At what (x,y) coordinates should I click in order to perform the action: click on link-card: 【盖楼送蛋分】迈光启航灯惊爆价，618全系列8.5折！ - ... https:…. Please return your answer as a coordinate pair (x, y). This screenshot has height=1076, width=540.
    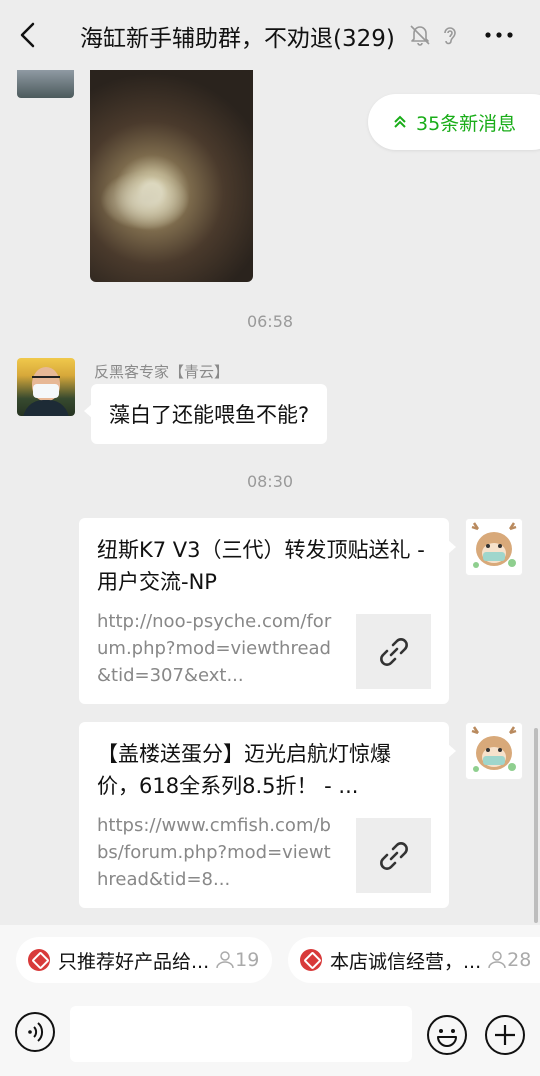
    Looking at the image, I should click on (267, 815).